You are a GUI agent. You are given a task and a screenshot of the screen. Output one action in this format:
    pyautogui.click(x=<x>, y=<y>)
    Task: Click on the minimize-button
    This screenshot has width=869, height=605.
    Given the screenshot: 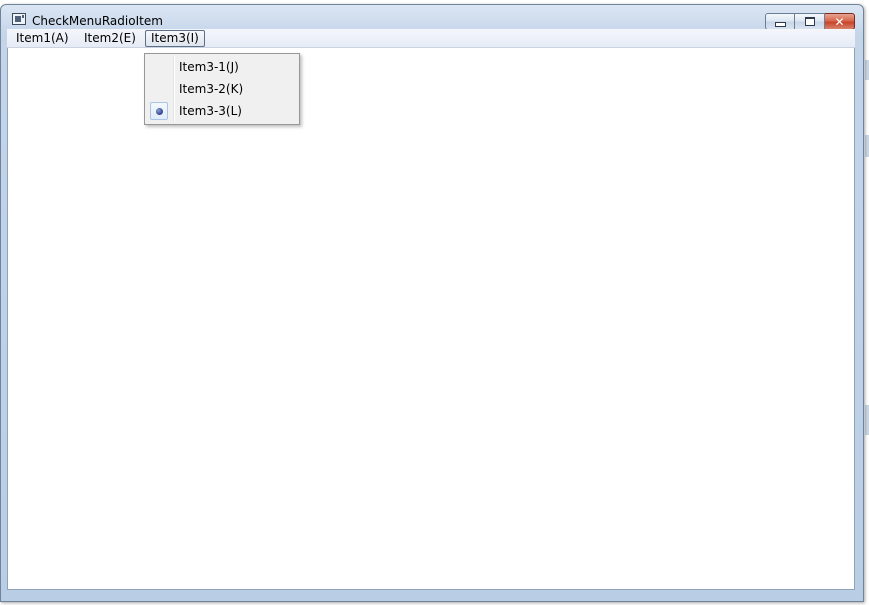 What is the action you would take?
    pyautogui.click(x=780, y=21)
    